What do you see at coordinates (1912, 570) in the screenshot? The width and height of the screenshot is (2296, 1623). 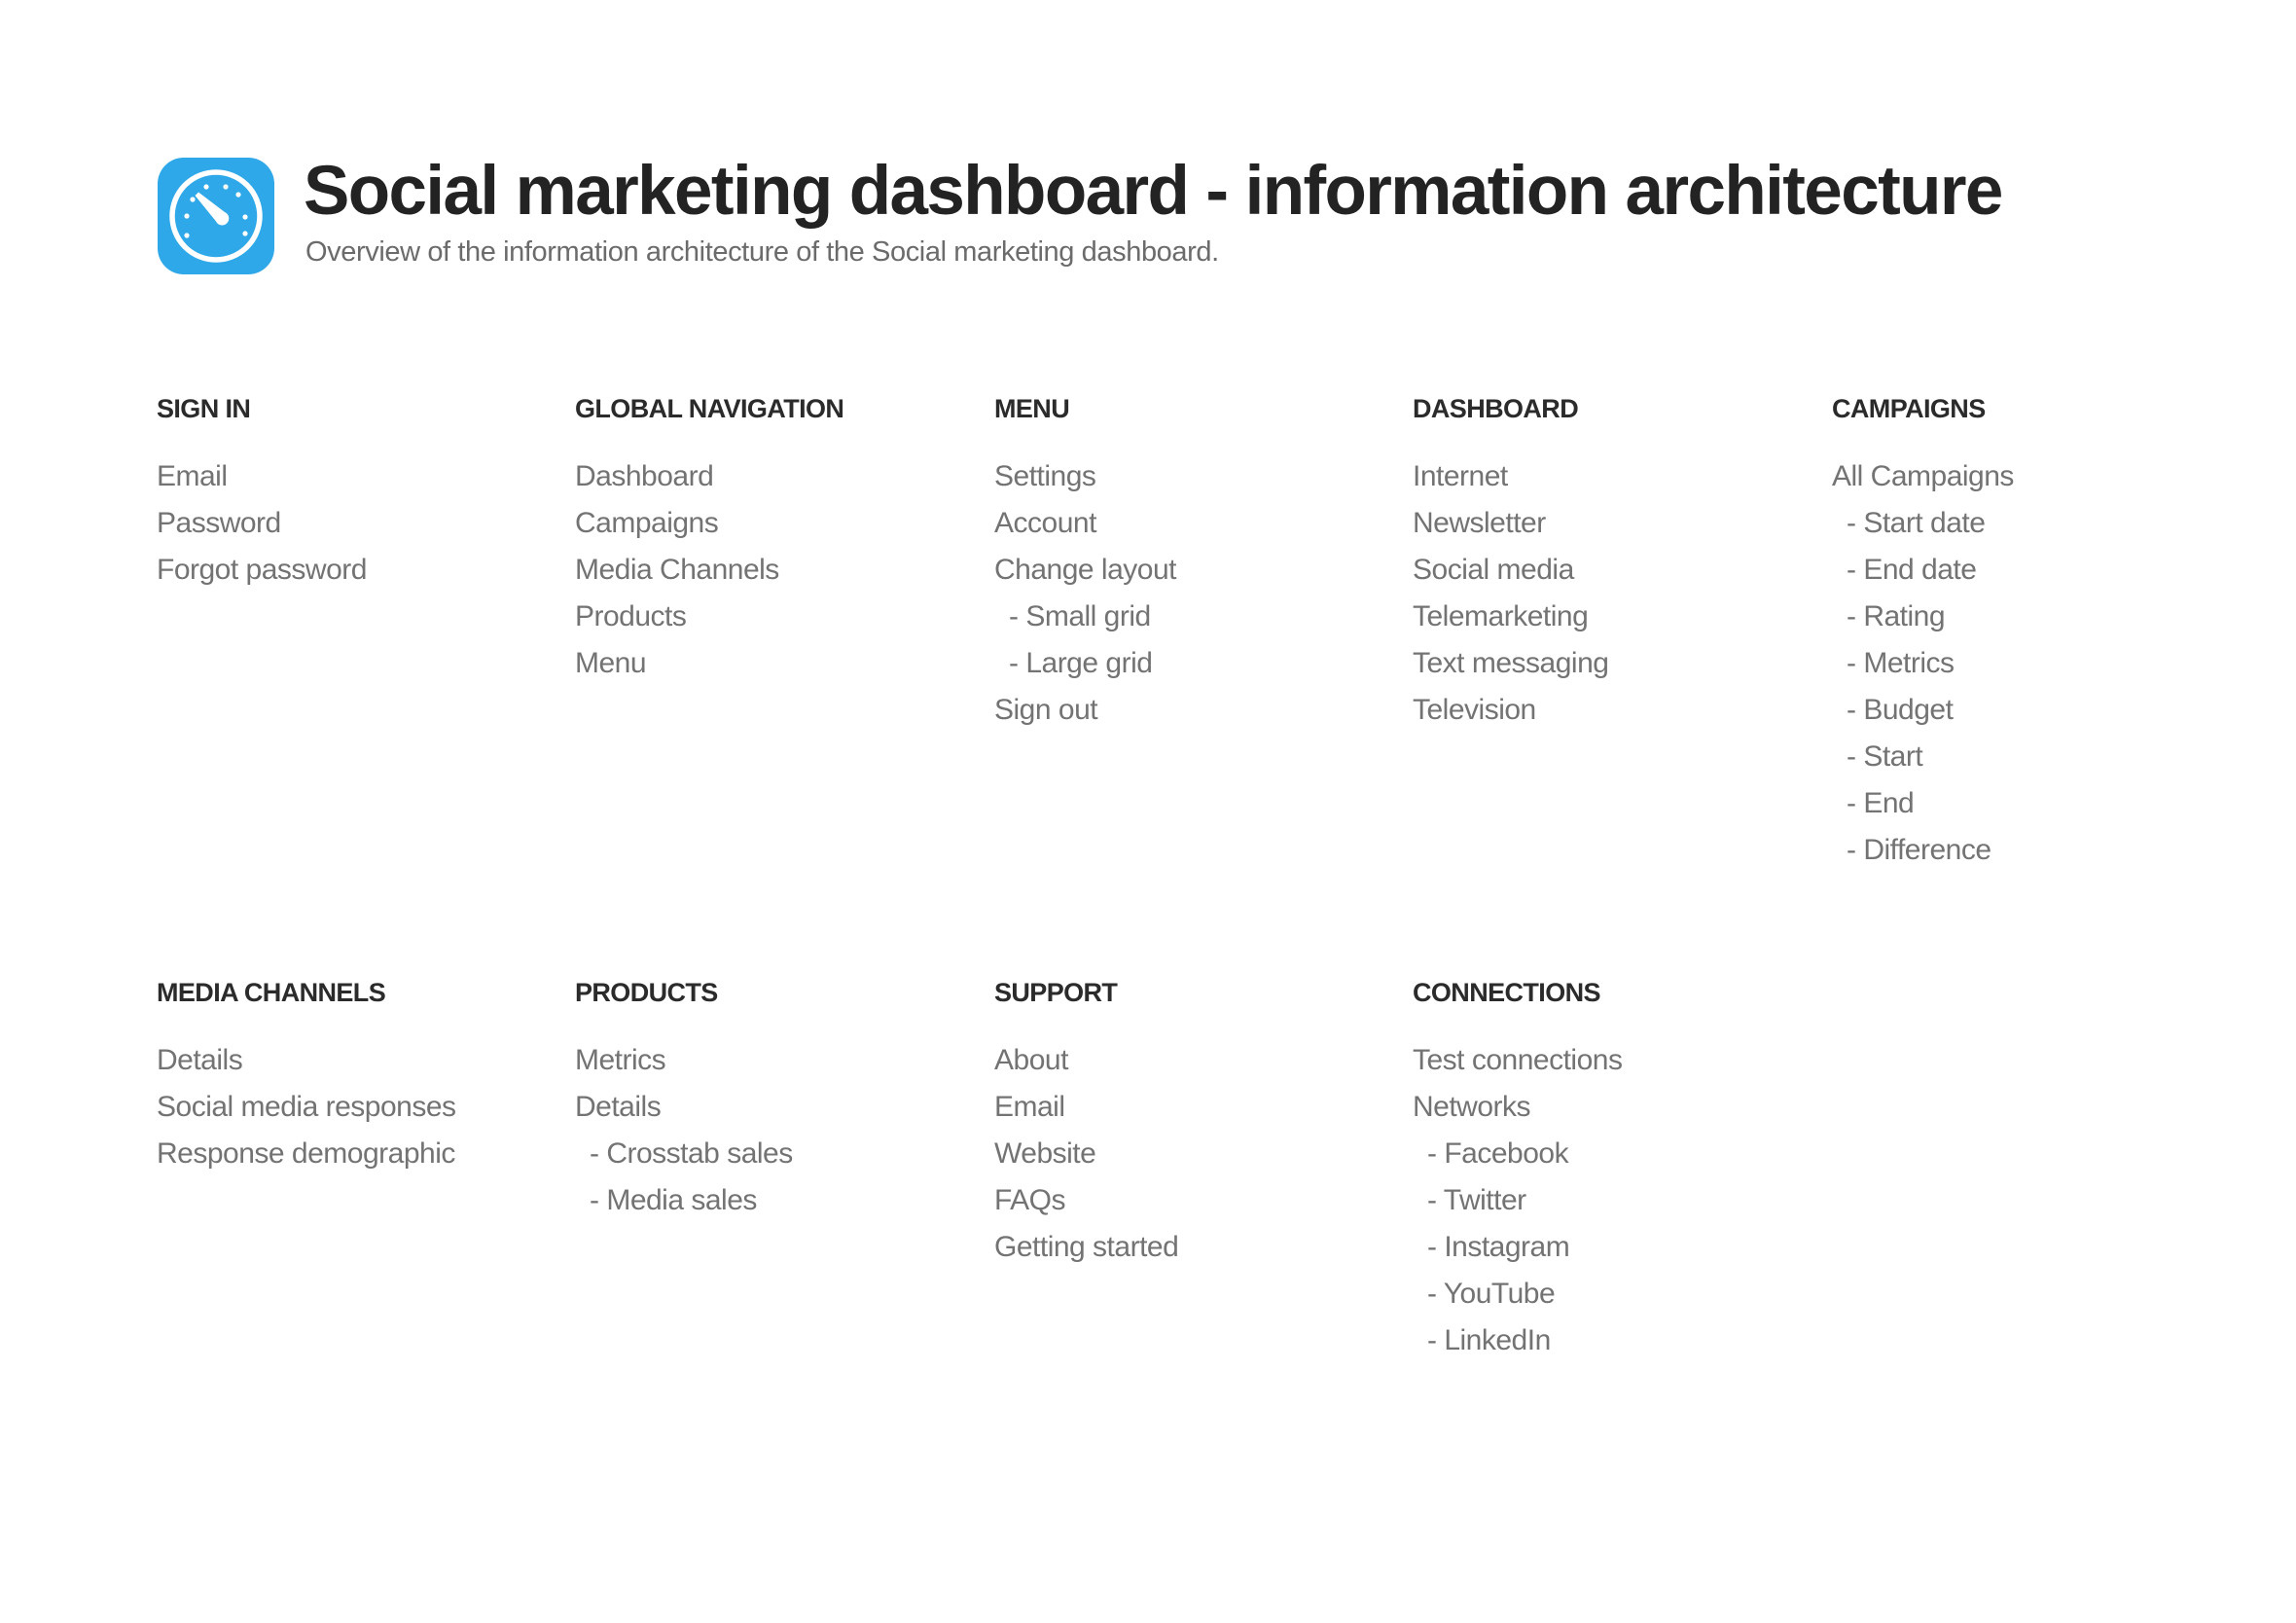 I see `list-subitem: - End date` at bounding box center [1912, 570].